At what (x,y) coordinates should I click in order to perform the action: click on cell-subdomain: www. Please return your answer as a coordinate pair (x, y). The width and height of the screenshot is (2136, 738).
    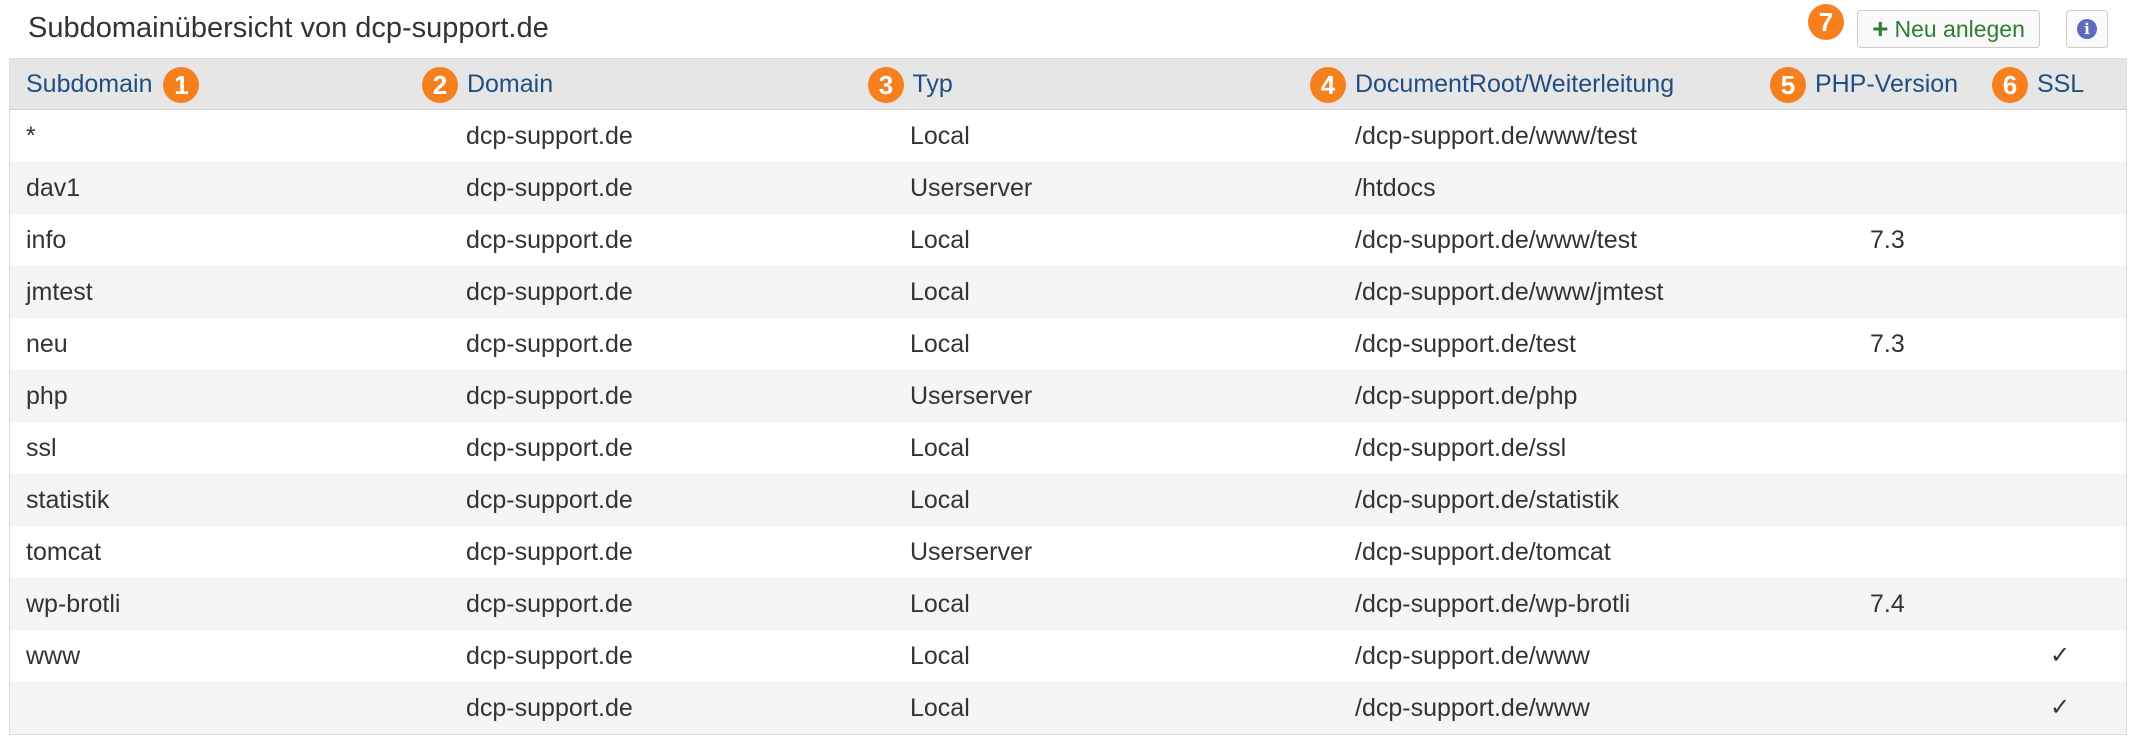
    Looking at the image, I should click on (53, 656).